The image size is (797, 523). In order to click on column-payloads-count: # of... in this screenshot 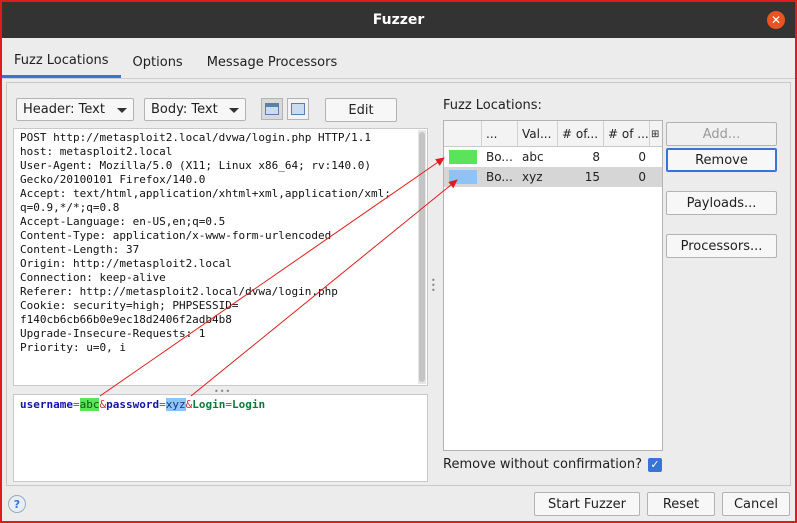, I will do `click(581, 134)`.